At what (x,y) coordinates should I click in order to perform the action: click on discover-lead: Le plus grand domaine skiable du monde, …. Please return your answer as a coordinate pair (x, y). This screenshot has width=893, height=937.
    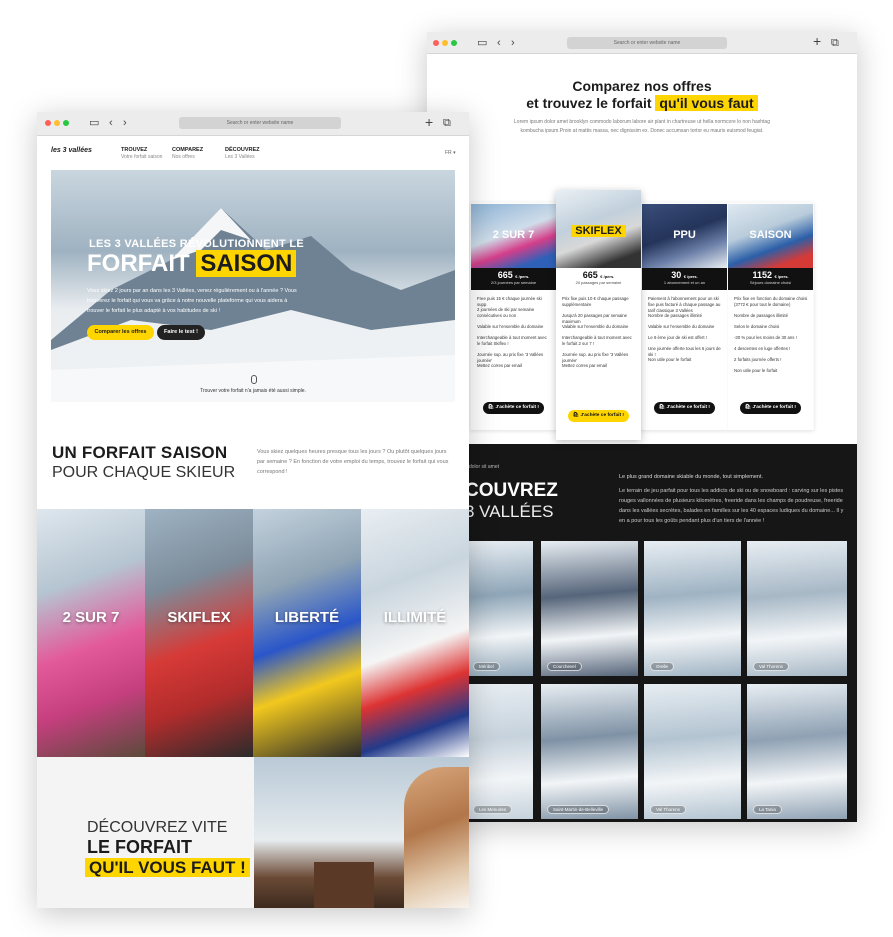
    Looking at the image, I should click on (691, 477).